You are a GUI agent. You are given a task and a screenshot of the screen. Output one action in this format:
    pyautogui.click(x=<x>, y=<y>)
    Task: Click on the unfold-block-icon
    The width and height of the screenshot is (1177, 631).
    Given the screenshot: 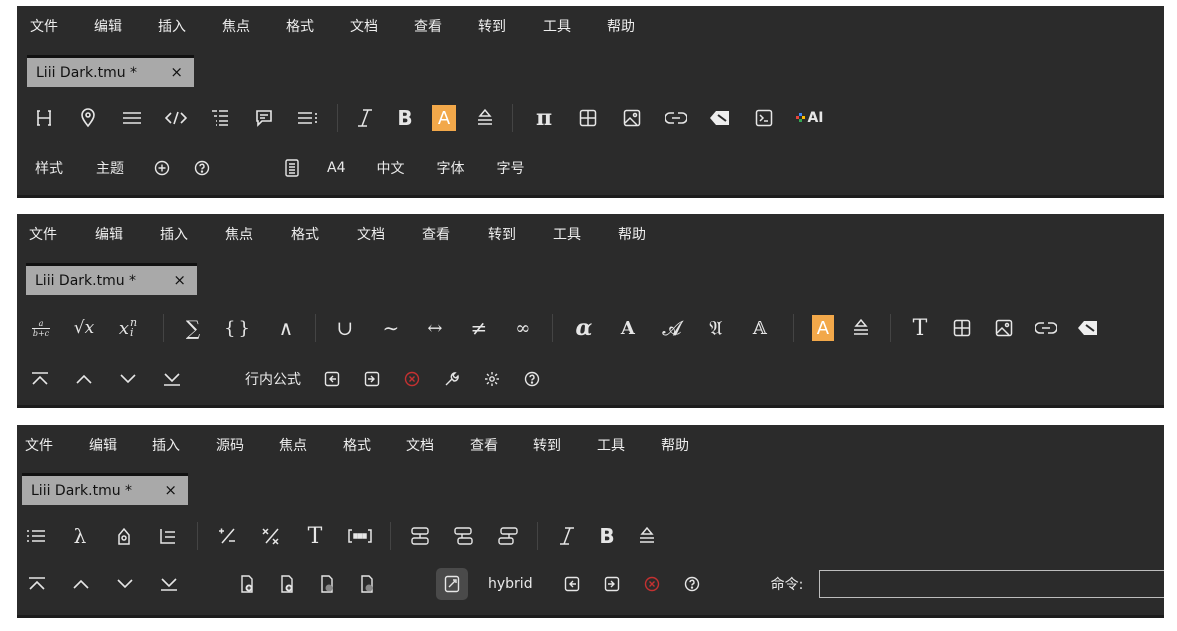 What is the action you would take?
    pyautogui.click(x=508, y=536)
    